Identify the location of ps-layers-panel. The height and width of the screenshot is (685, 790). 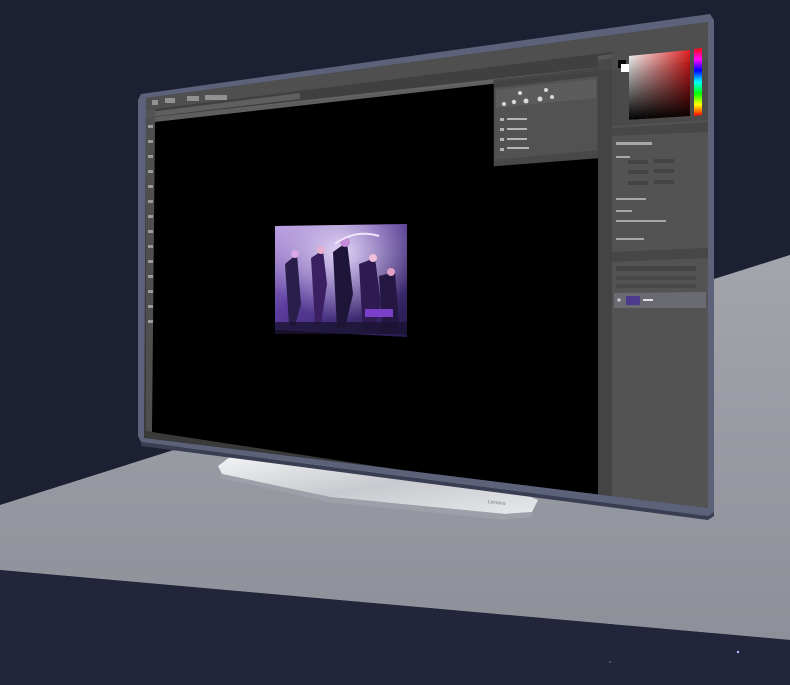
(660, 378).